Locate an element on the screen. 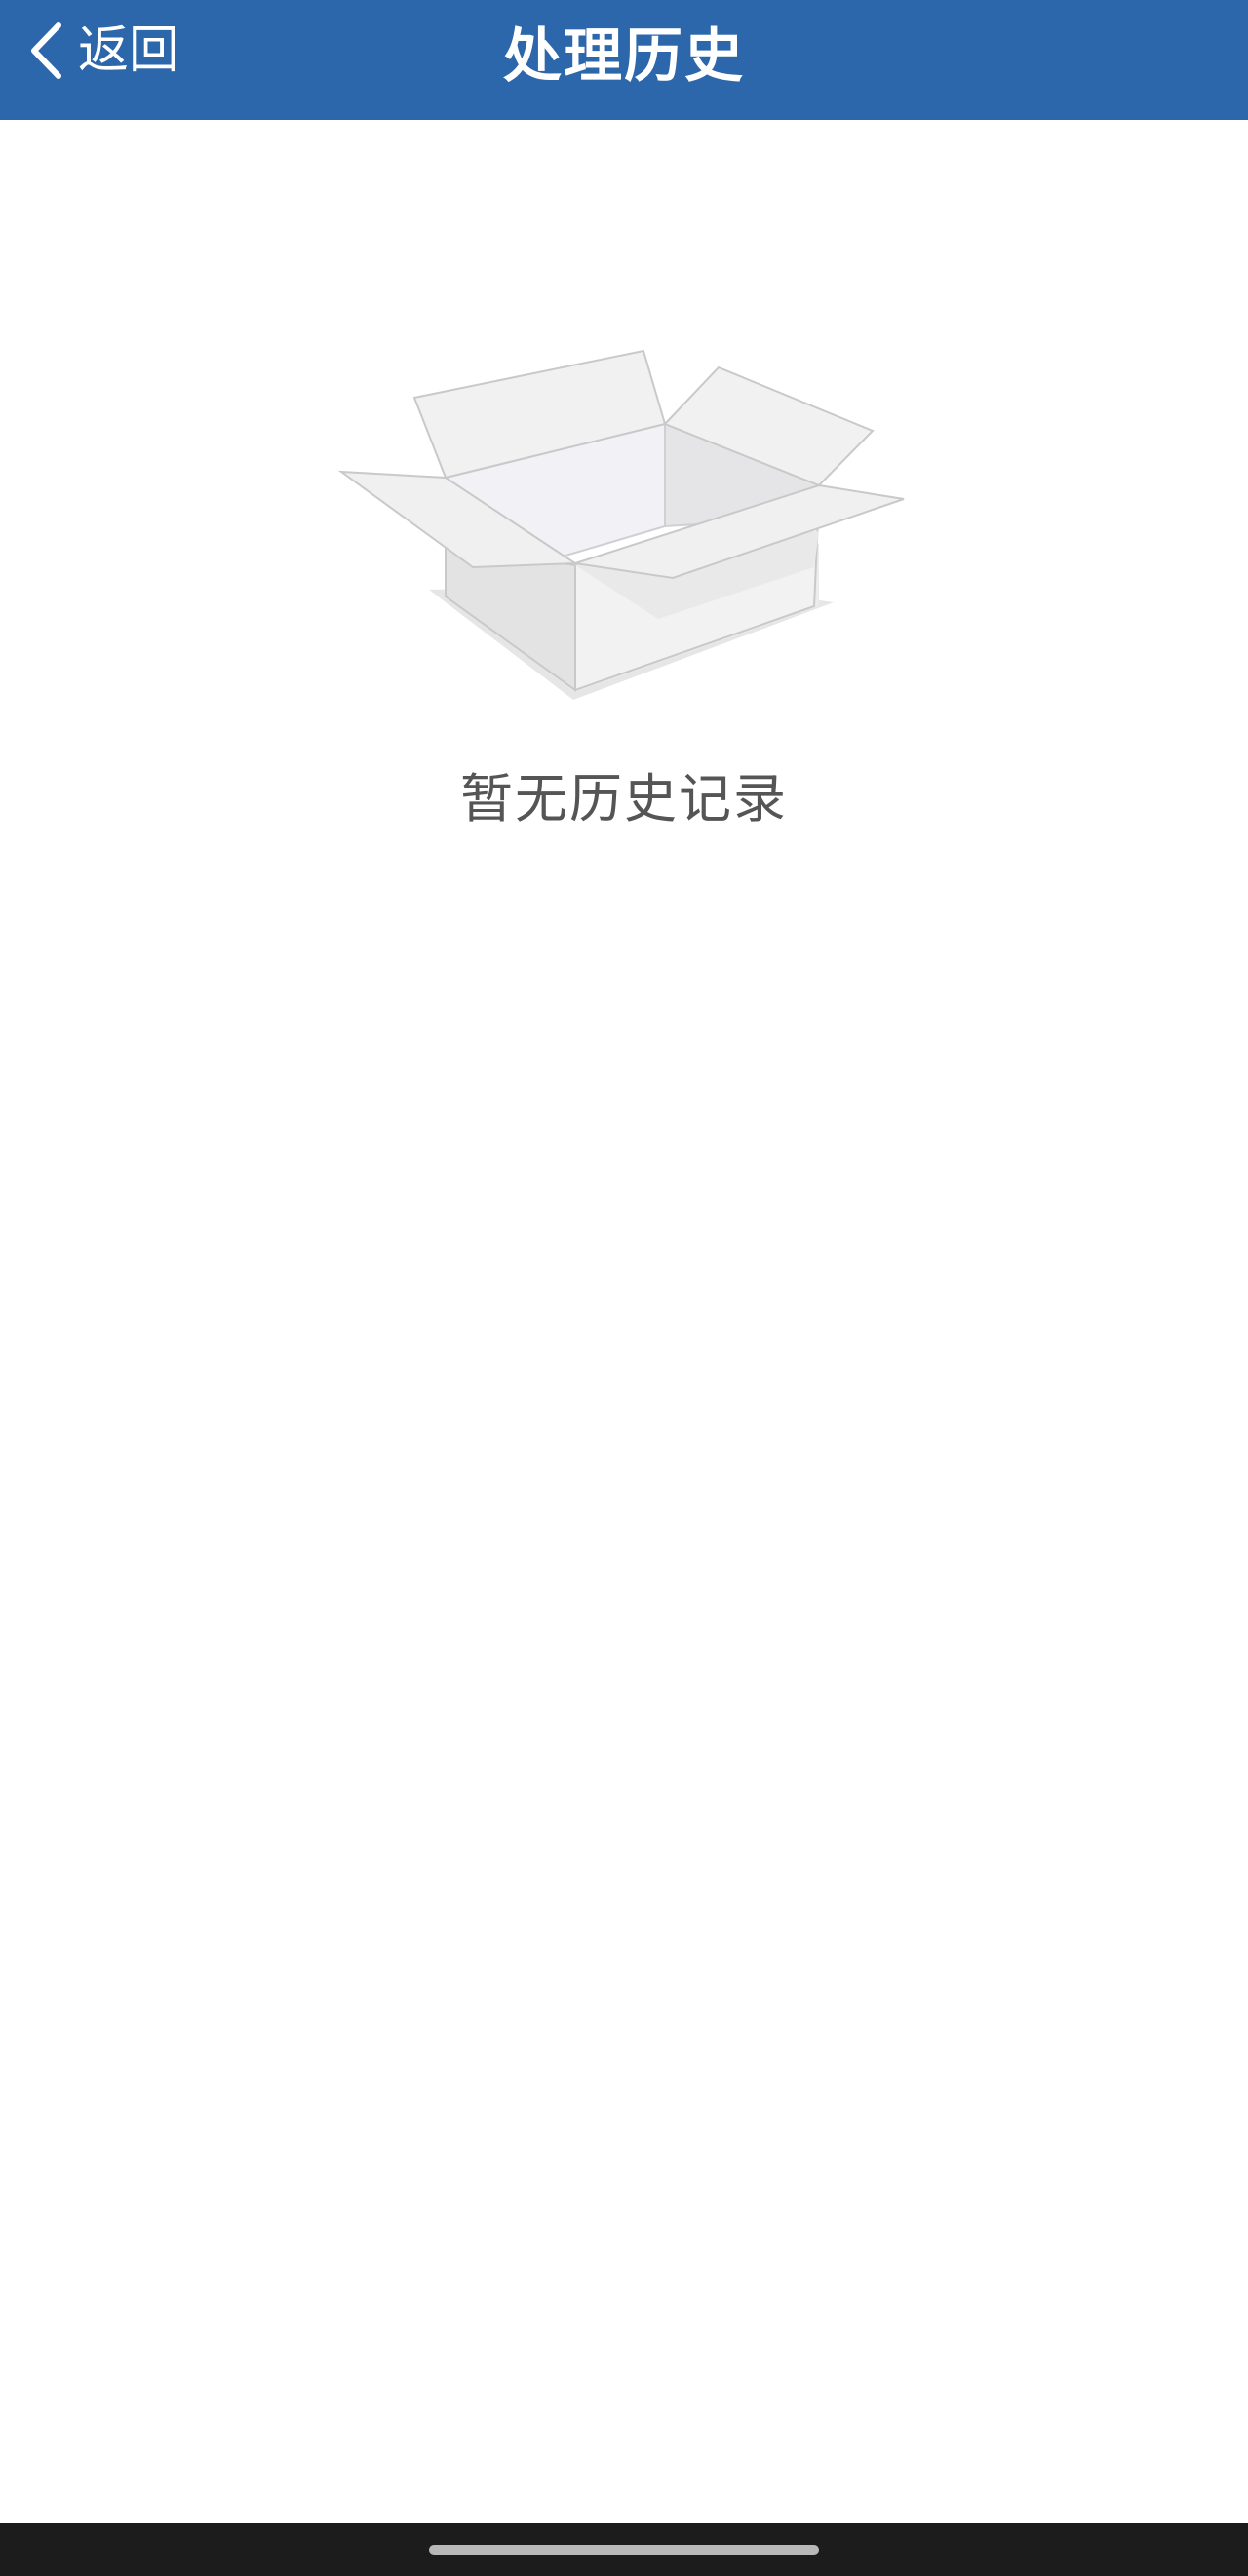  empty-state-message: 暂无历史记录 is located at coordinates (624, 798).